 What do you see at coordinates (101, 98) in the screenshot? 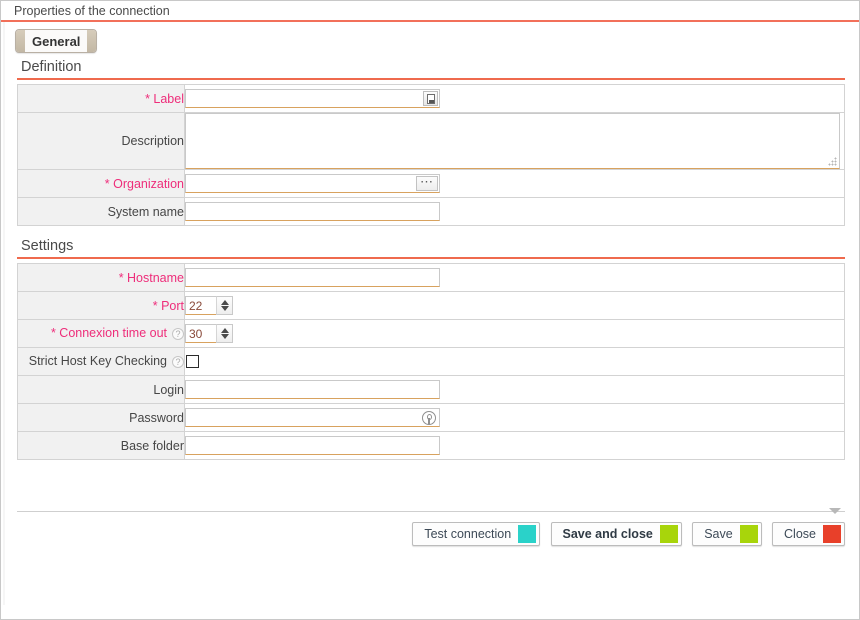
I see `row-label-label: * Label` at bounding box center [101, 98].